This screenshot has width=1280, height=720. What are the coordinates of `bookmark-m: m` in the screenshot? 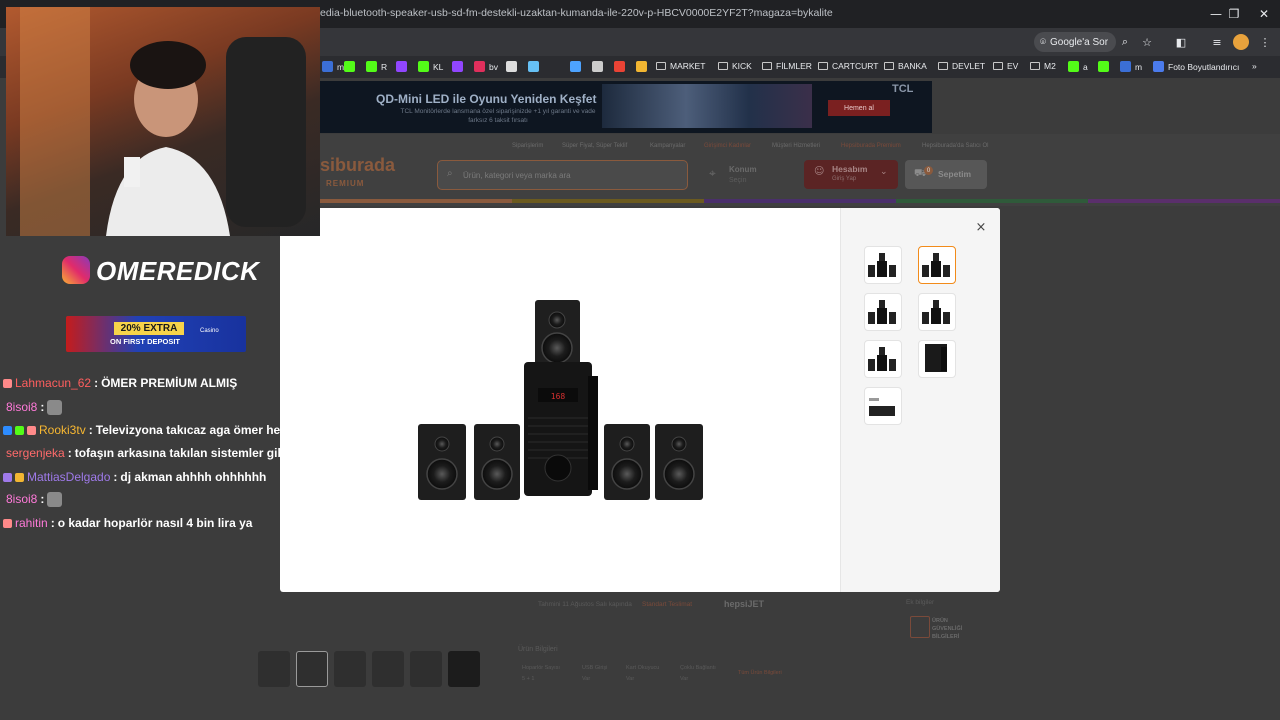 It's located at (1131, 66).